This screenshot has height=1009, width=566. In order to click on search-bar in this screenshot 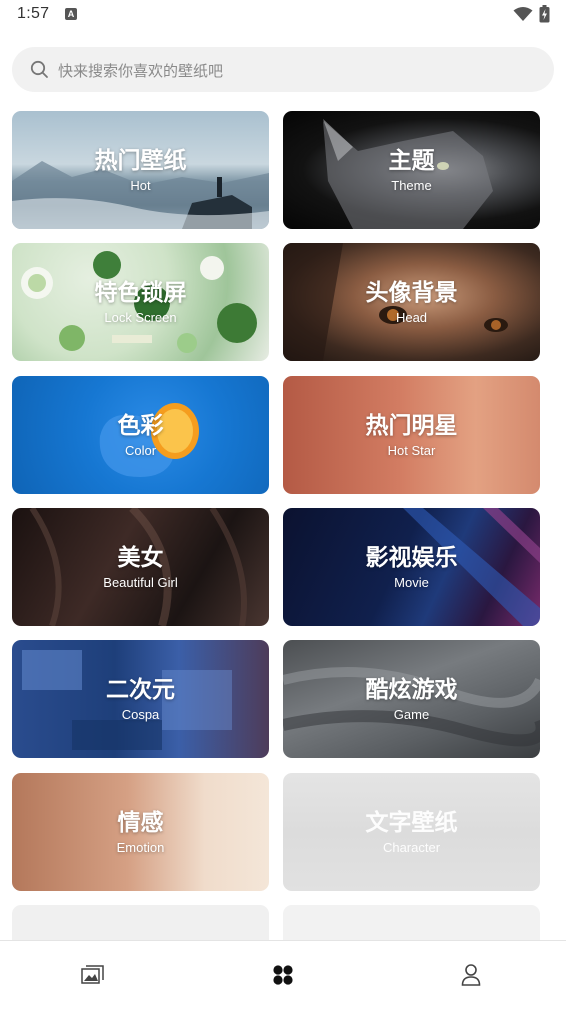, I will do `click(283, 70)`.